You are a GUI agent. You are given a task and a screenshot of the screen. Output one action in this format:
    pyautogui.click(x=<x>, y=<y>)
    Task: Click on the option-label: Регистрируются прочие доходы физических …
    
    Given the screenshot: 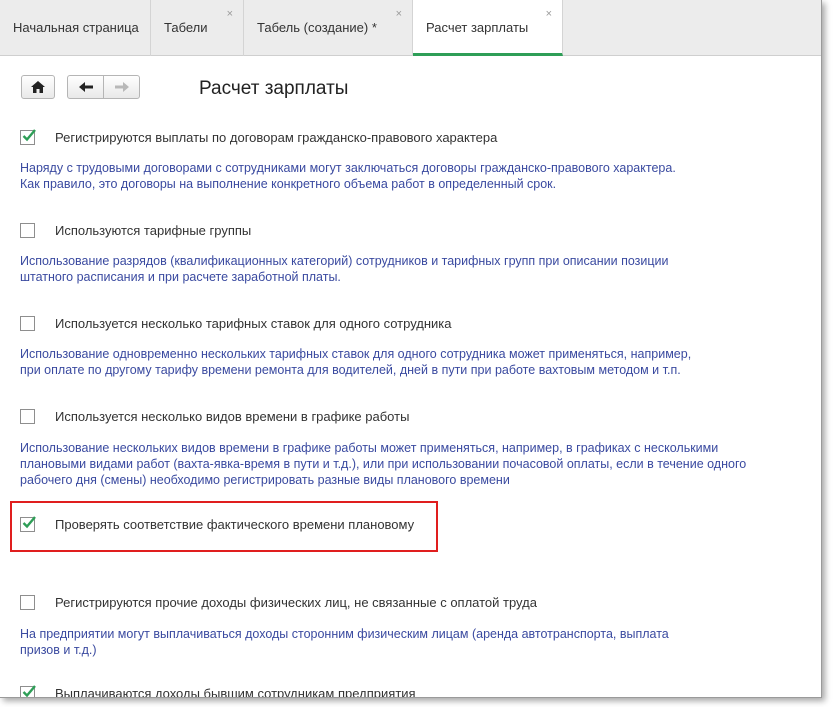 What is the action you would take?
    pyautogui.click(x=296, y=602)
    